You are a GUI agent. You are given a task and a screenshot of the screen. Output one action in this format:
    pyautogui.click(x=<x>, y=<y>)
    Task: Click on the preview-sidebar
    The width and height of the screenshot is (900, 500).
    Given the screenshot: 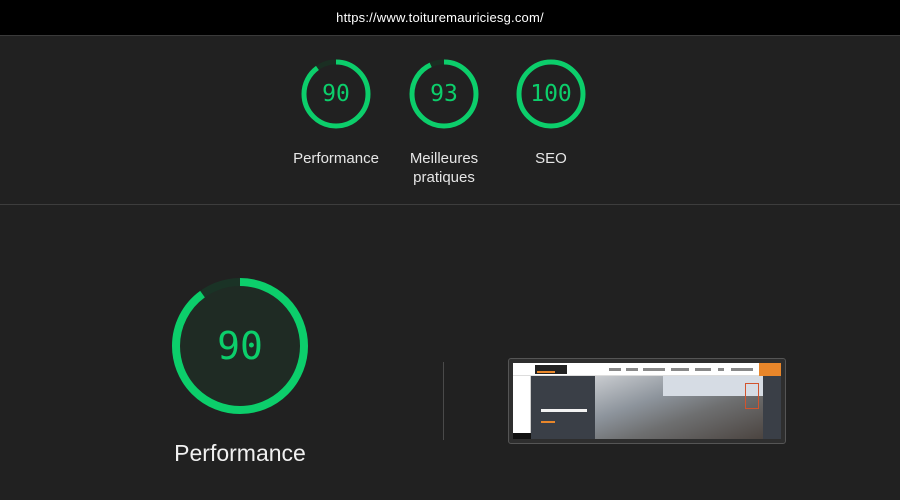 What is the action you would take?
    pyautogui.click(x=522, y=407)
    